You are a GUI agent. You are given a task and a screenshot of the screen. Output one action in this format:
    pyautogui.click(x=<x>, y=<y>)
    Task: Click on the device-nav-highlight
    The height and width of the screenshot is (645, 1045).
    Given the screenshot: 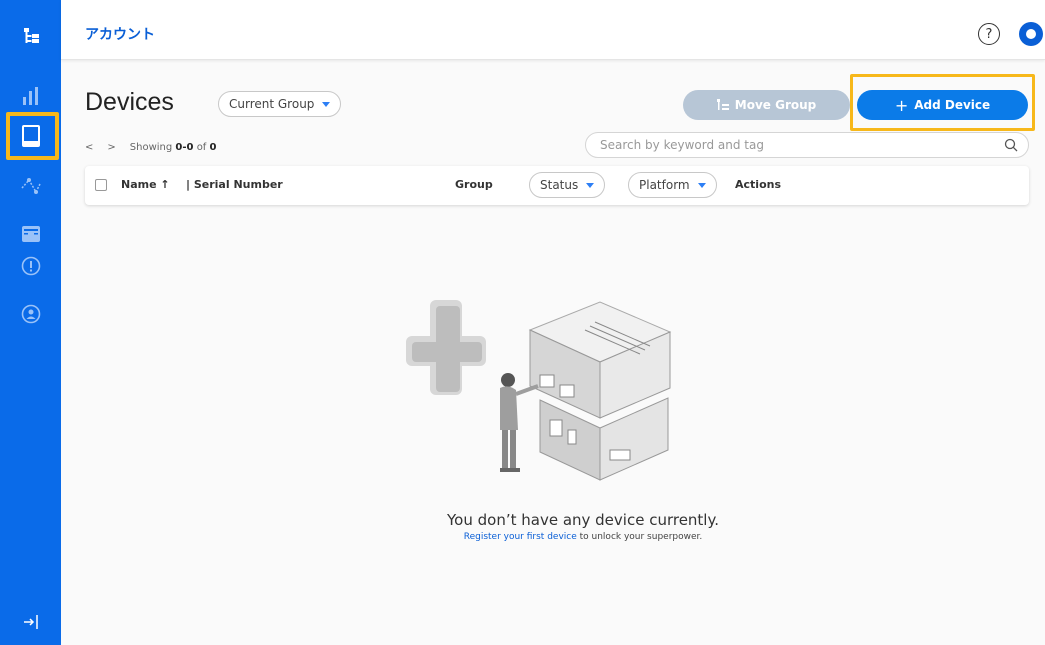 What is the action you would take?
    pyautogui.click(x=32, y=136)
    